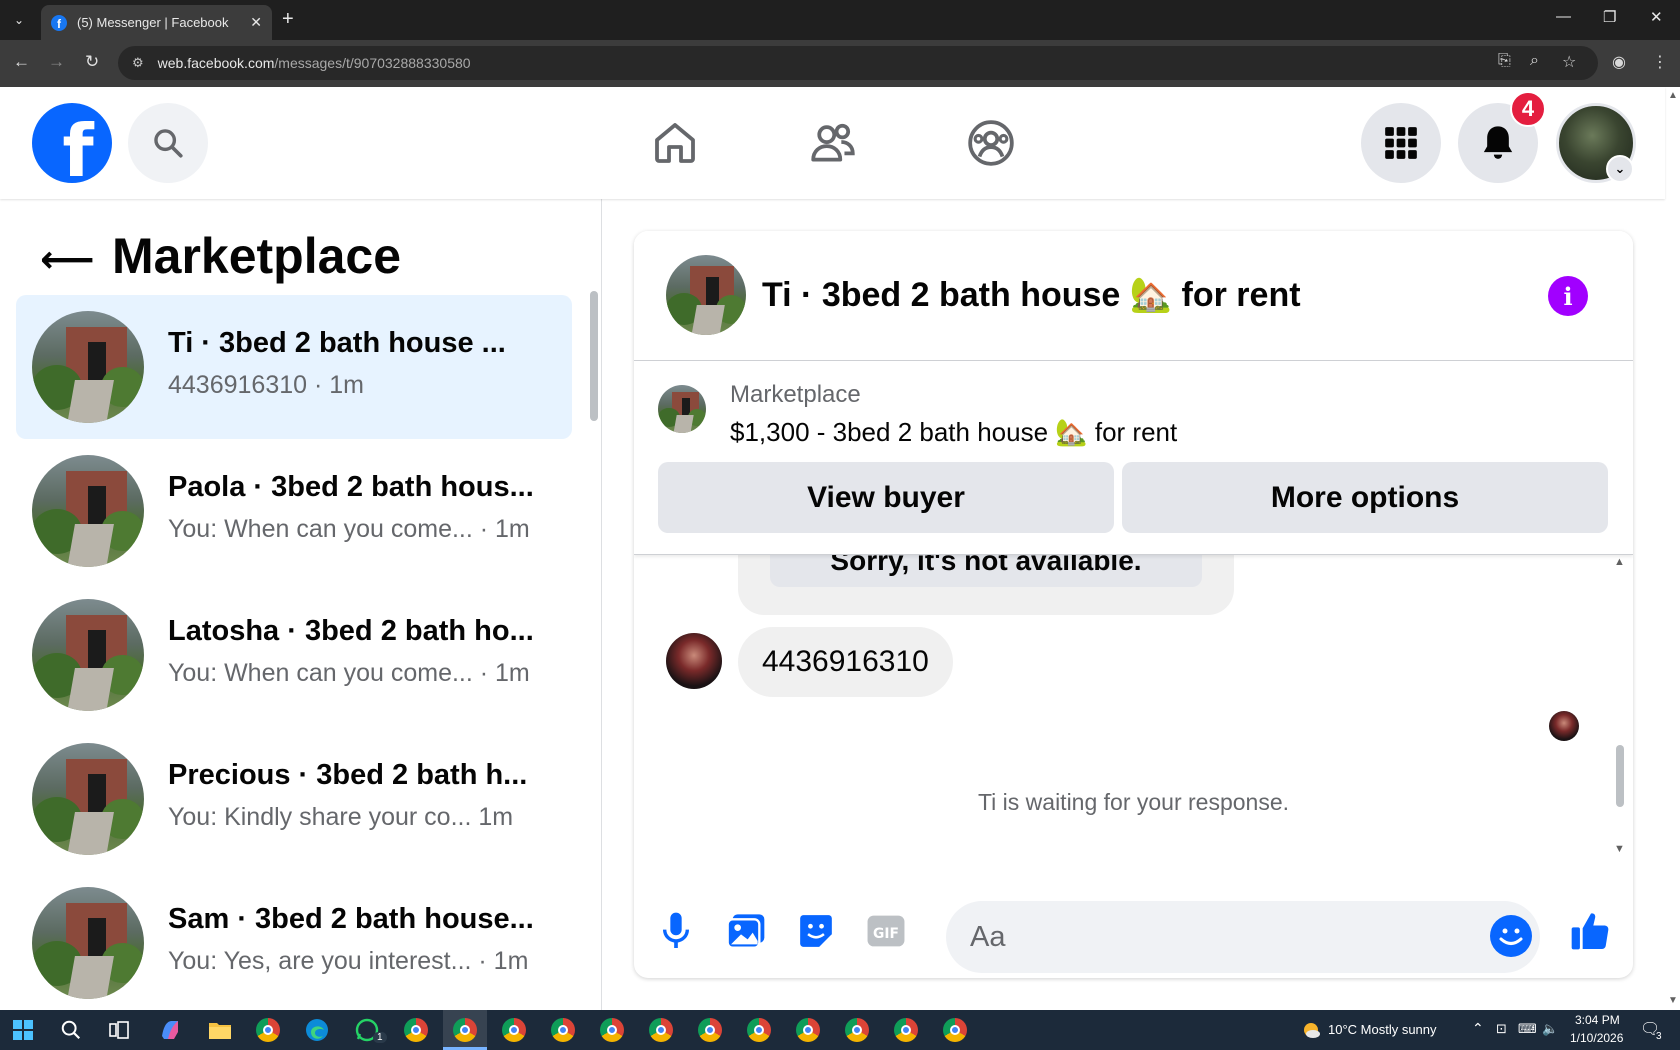 The image size is (1680, 1050). What do you see at coordinates (1660, 62) in the screenshot?
I see `browser-menu-icon: ⋮` at bounding box center [1660, 62].